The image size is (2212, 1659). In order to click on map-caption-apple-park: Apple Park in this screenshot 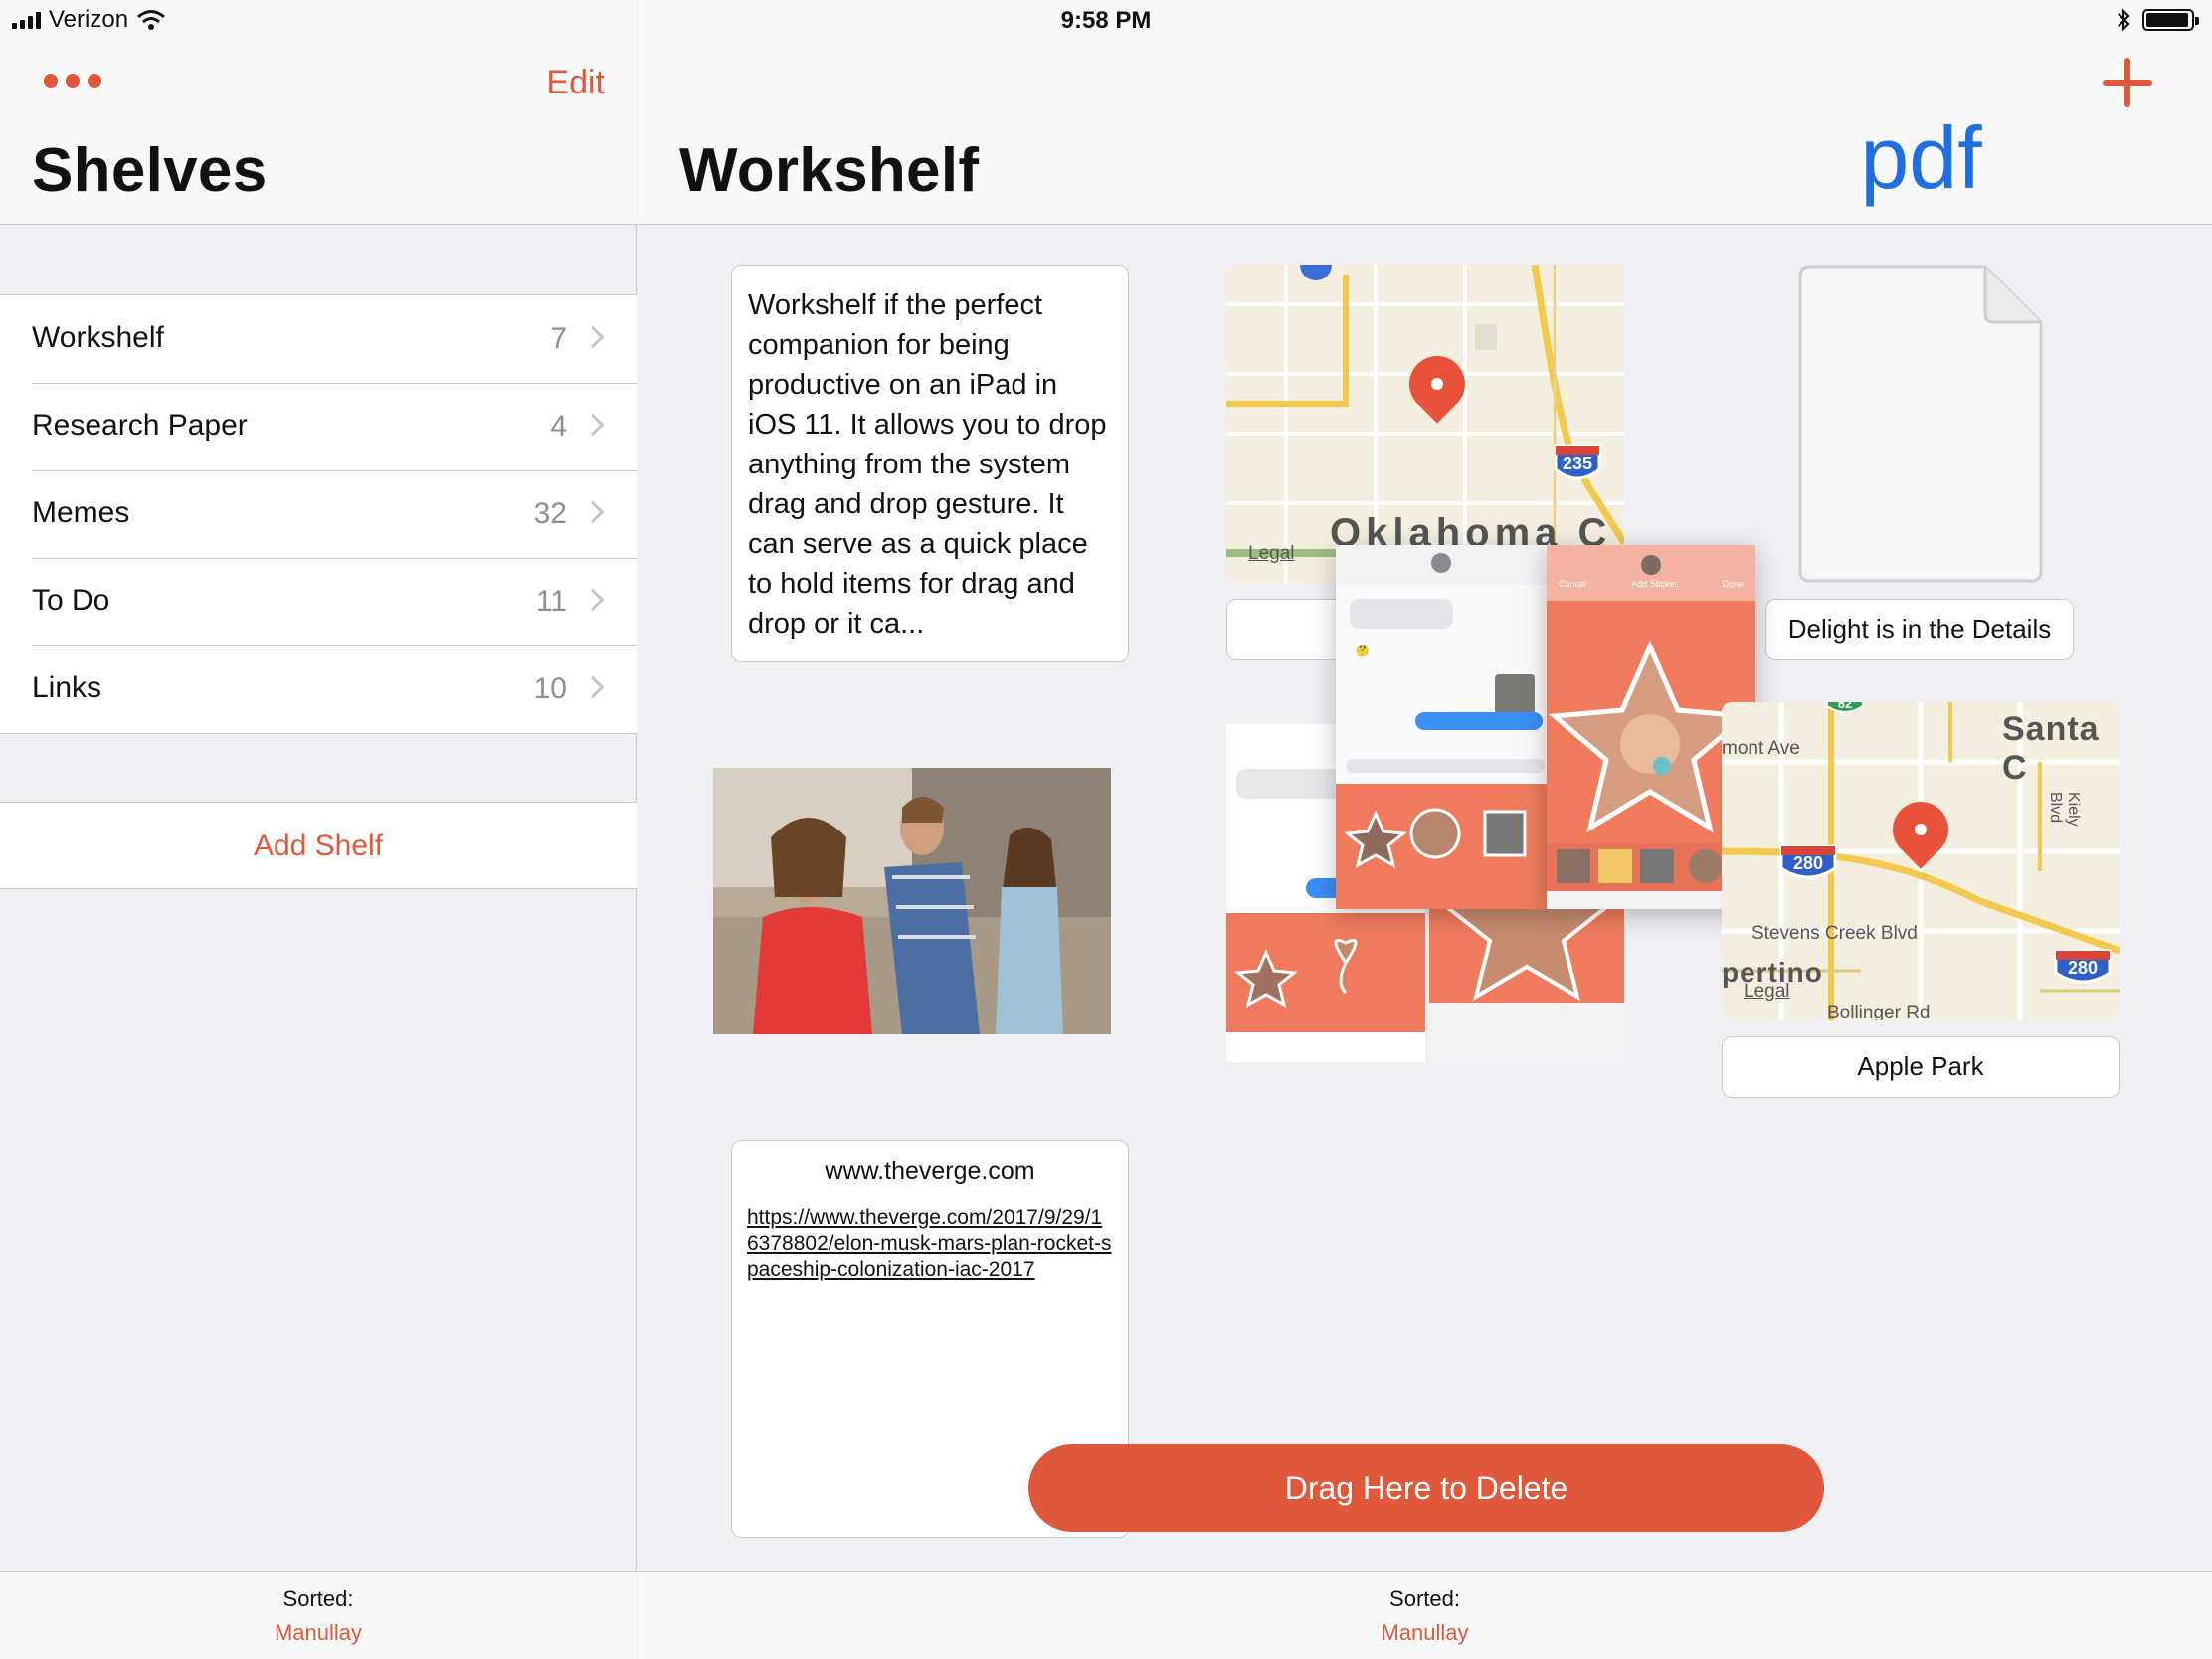, I will do `click(1921, 1067)`.